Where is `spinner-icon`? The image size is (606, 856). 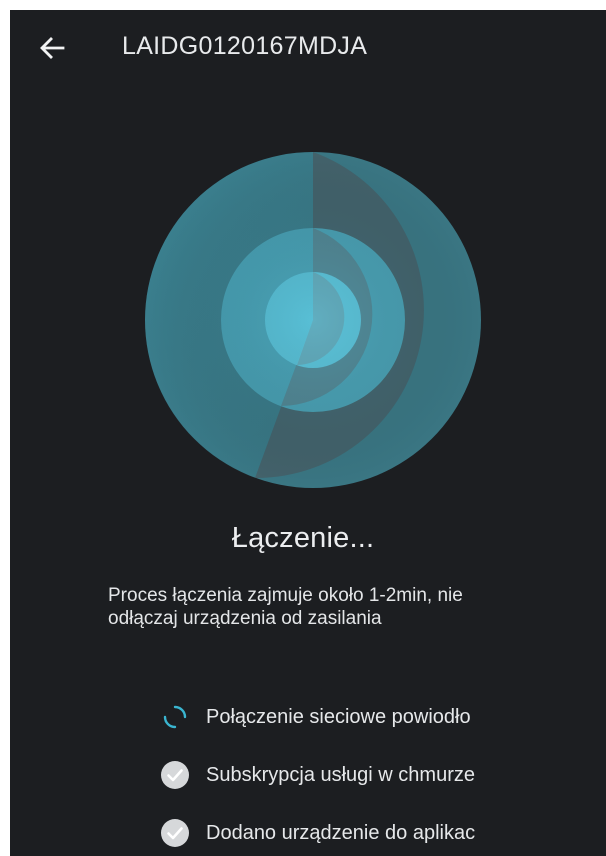 spinner-icon is located at coordinates (175, 717).